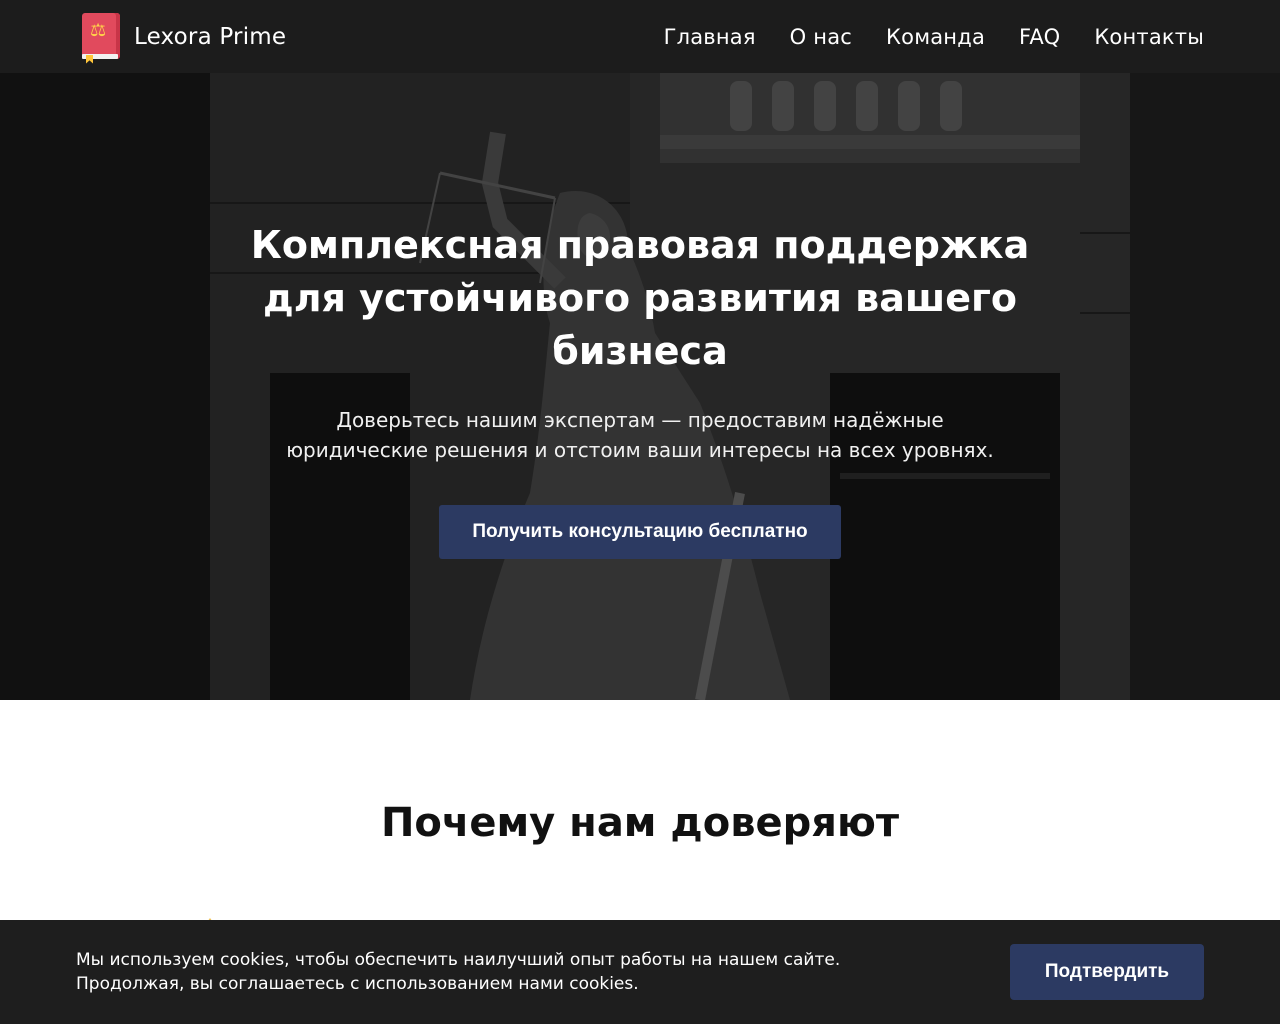  Describe the element at coordinates (1107, 972) in the screenshot. I see `cookie-accept-button: Подтвердить` at that location.